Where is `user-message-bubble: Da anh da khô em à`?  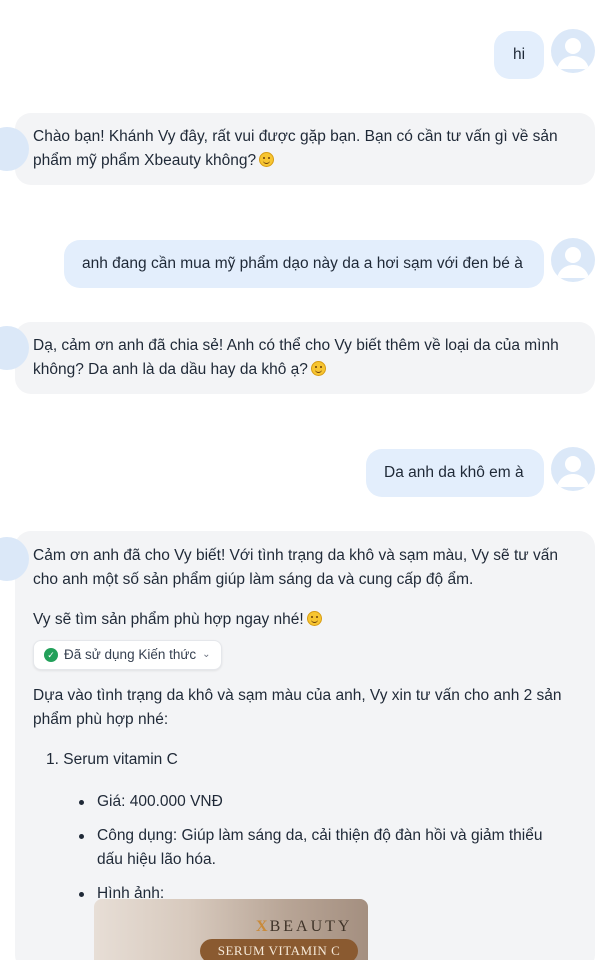 user-message-bubble: Da anh da khô em à is located at coordinates (455, 473).